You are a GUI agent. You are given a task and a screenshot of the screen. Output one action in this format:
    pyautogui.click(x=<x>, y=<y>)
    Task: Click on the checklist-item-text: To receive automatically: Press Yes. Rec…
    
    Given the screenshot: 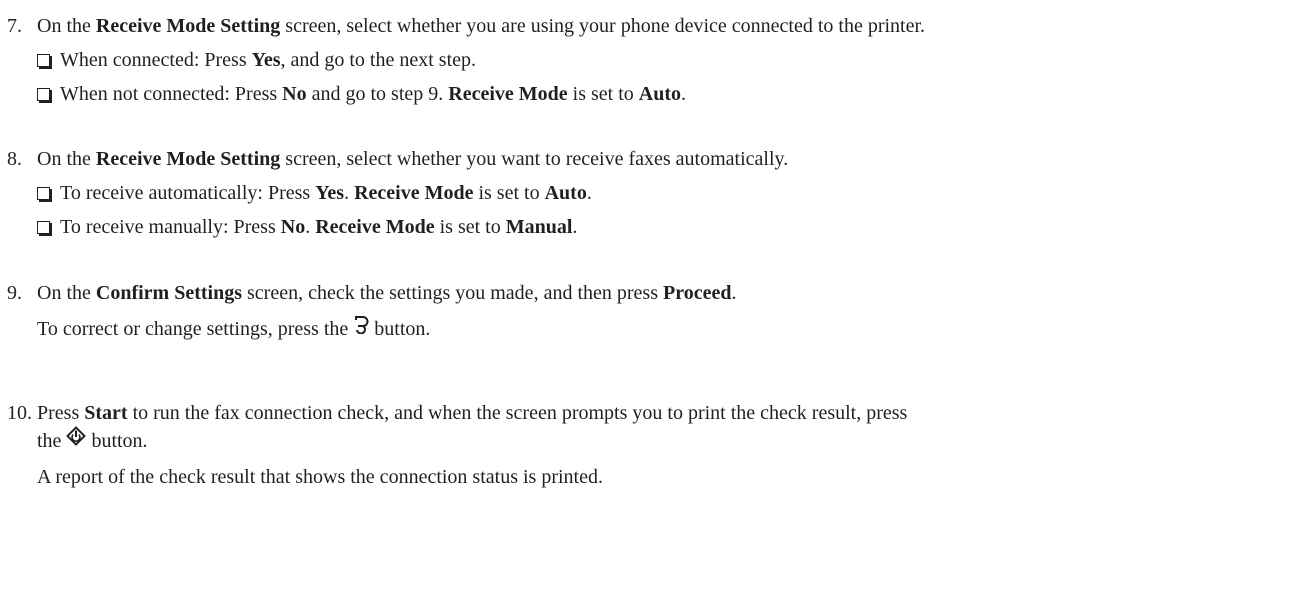 What is the action you would take?
    pyautogui.click(x=326, y=193)
    